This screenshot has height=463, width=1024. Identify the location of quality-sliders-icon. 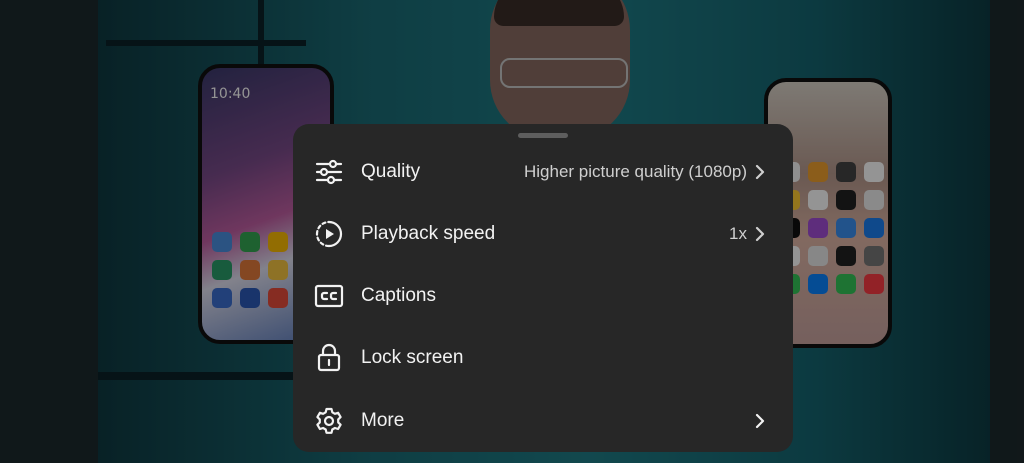
(329, 172).